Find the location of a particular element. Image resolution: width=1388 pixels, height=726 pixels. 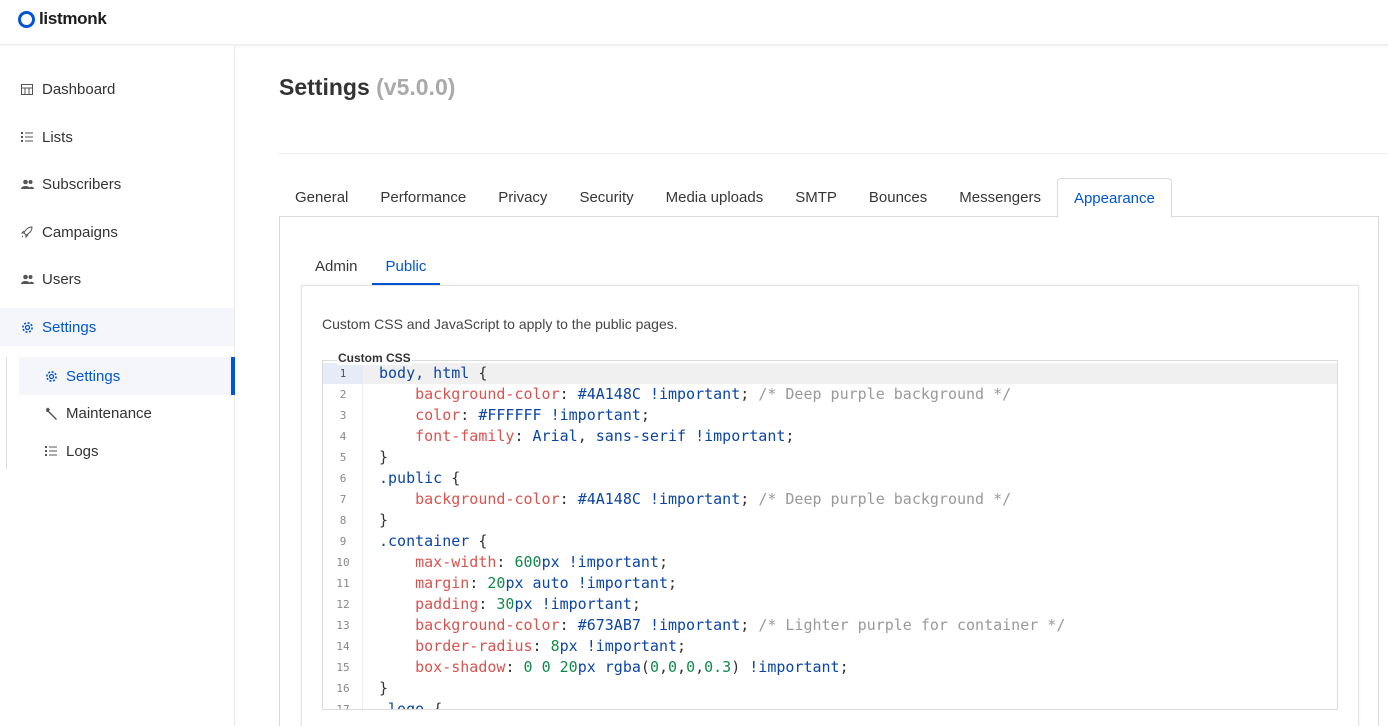

tab-bounces: Bounces is located at coordinates (898, 197).